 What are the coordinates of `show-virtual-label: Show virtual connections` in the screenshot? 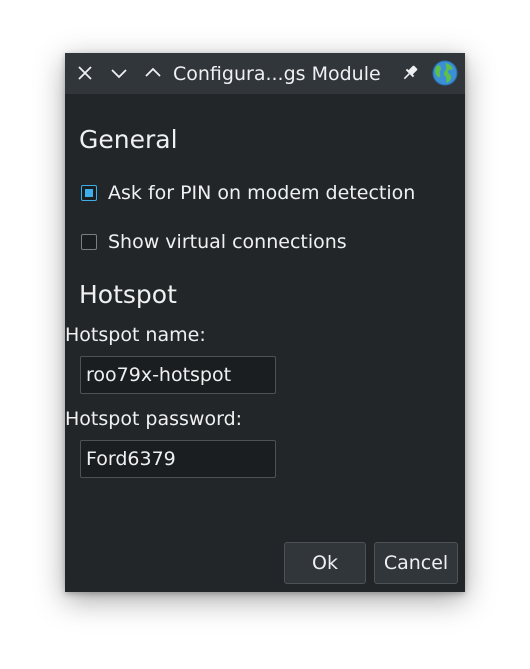 It's located at (227, 242).